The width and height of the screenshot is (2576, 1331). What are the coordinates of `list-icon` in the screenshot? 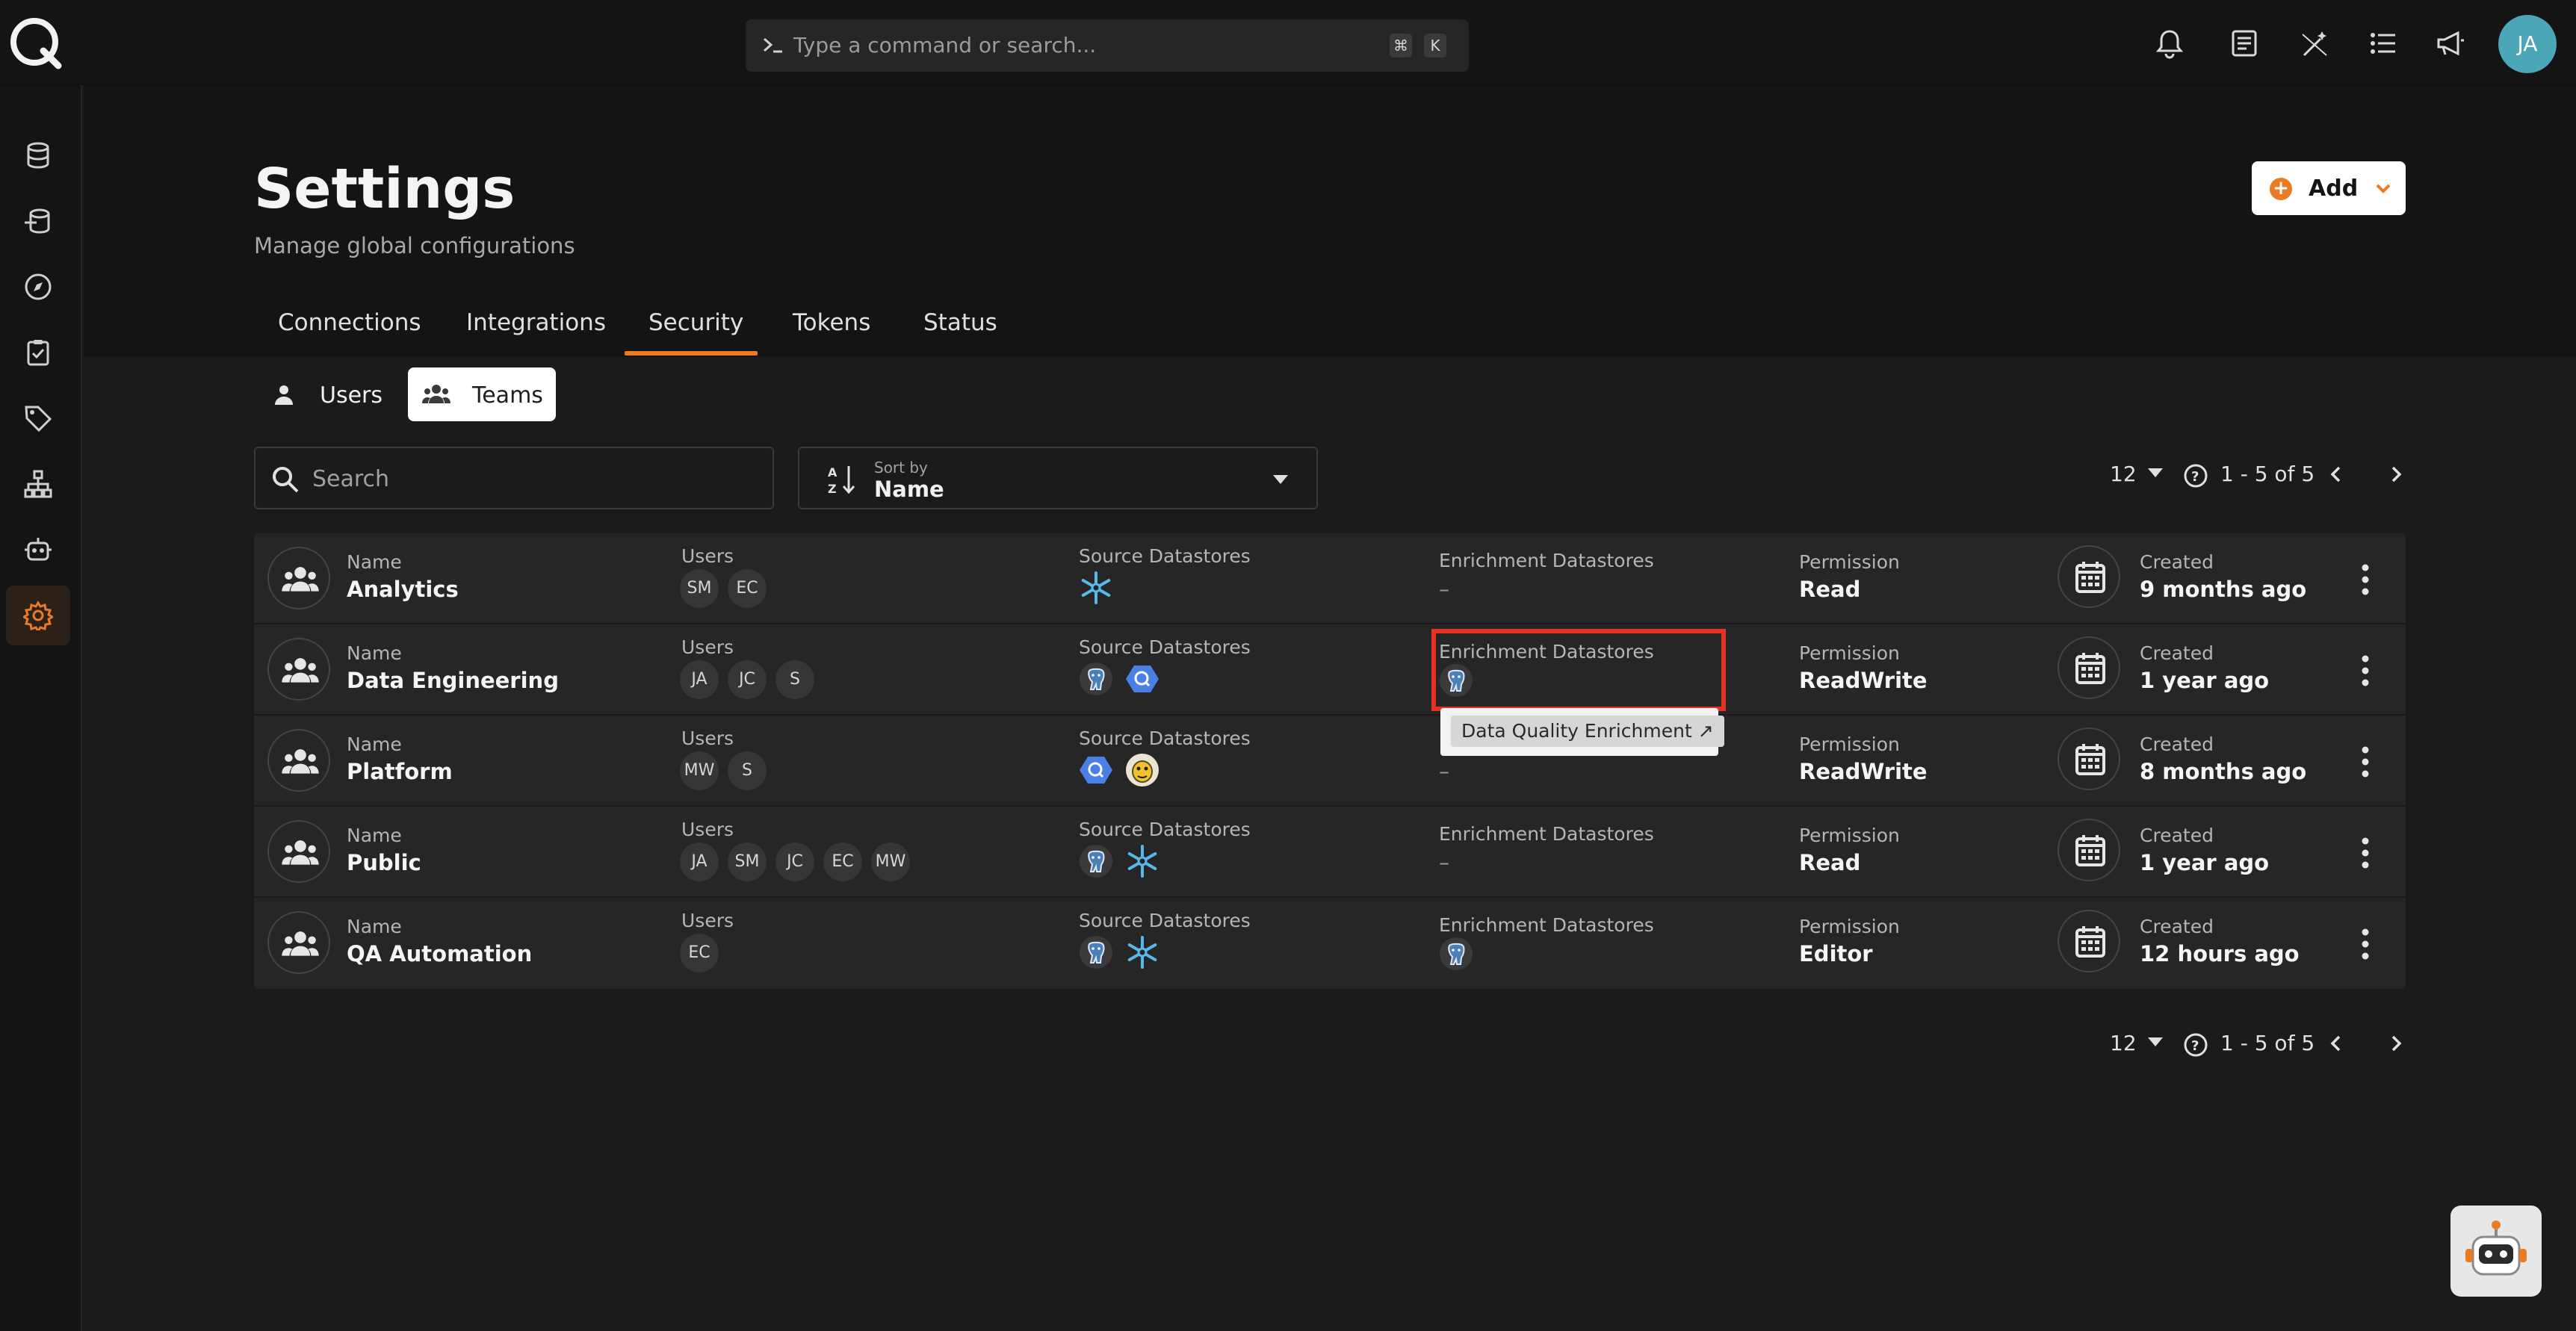 It's located at (2383, 43).